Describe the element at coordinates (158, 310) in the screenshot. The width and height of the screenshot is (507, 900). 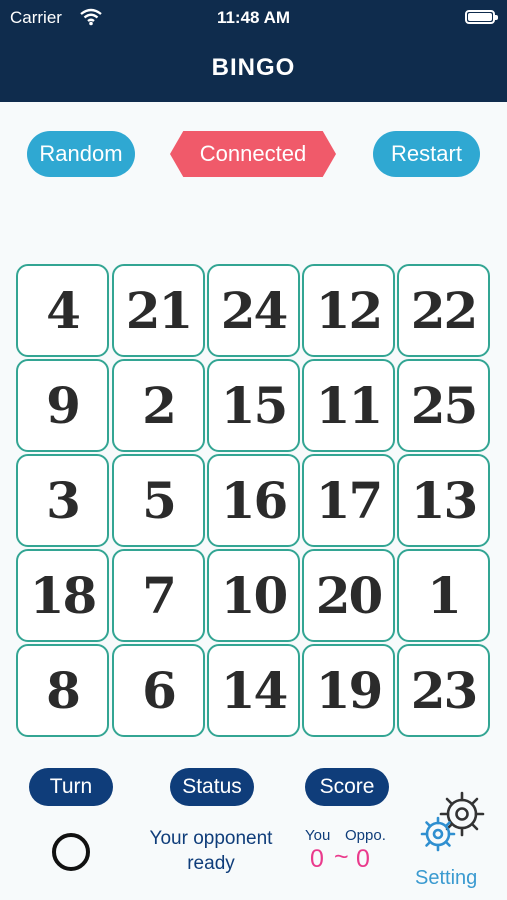
I see `bingo-cell: 21` at that location.